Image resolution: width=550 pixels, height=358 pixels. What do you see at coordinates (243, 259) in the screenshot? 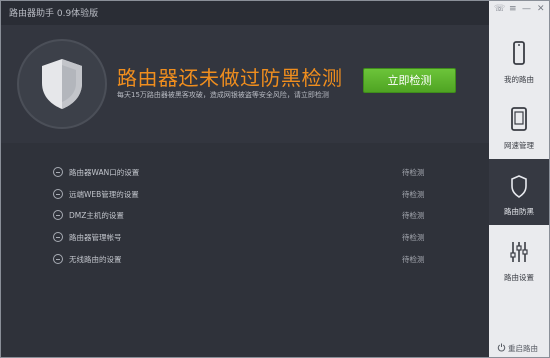
I see `list-item: 无线路由的设置 待检测` at bounding box center [243, 259].